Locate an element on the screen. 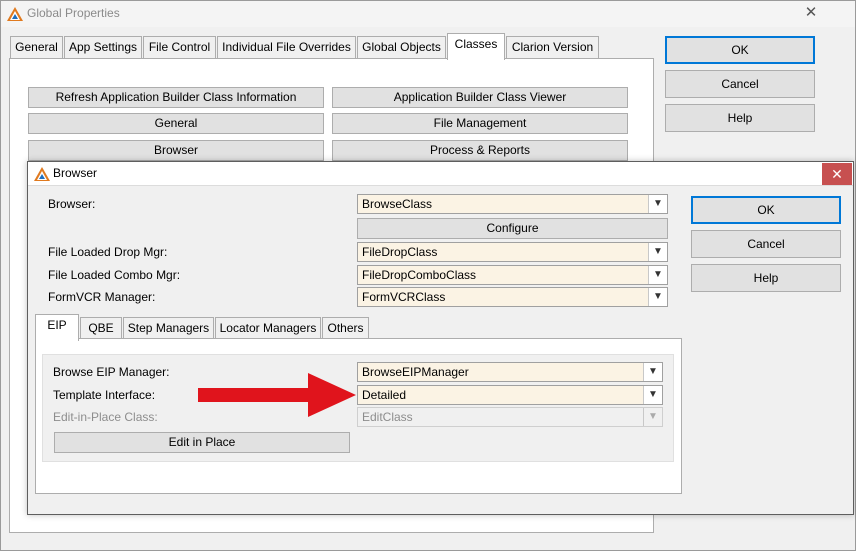 The height and width of the screenshot is (551, 856). tab-label: Individual File Overrides is located at coordinates (286, 47).